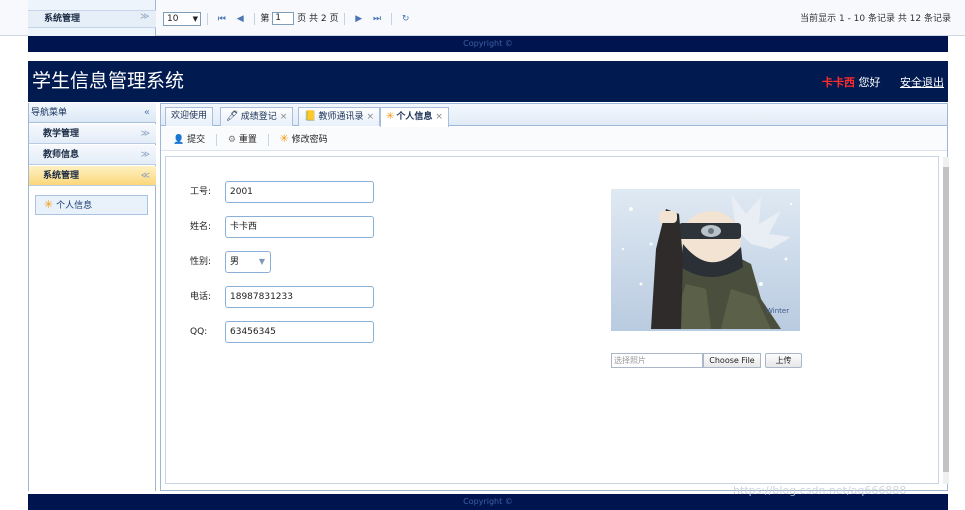 The image size is (965, 510). What do you see at coordinates (875, 19) in the screenshot?
I see `record-summary: 当前显示 1 - 10 条记录 共 12 条记录` at bounding box center [875, 19].